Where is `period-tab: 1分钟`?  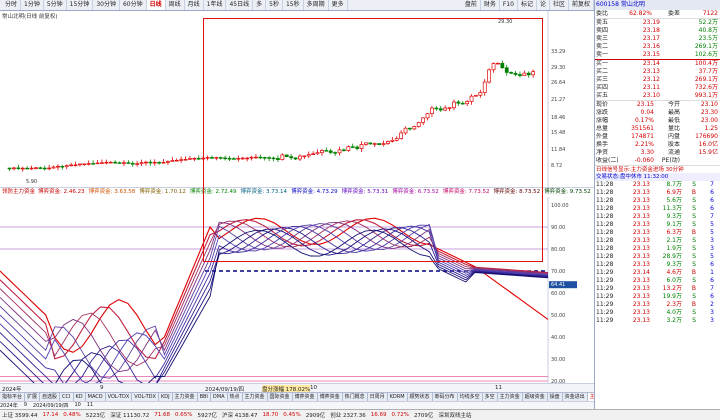 period-tab: 1分钟 is located at coordinates (32, 5).